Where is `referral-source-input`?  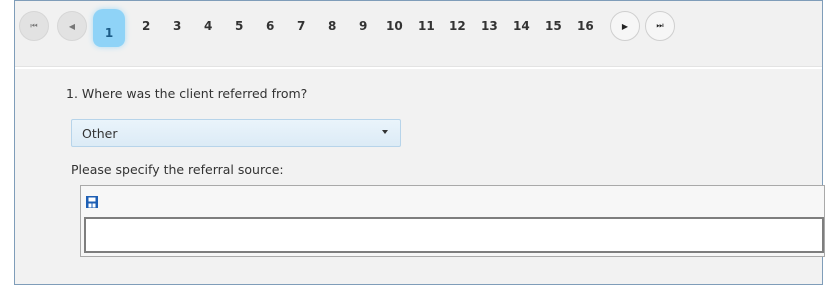 referral-source-input is located at coordinates (454, 235).